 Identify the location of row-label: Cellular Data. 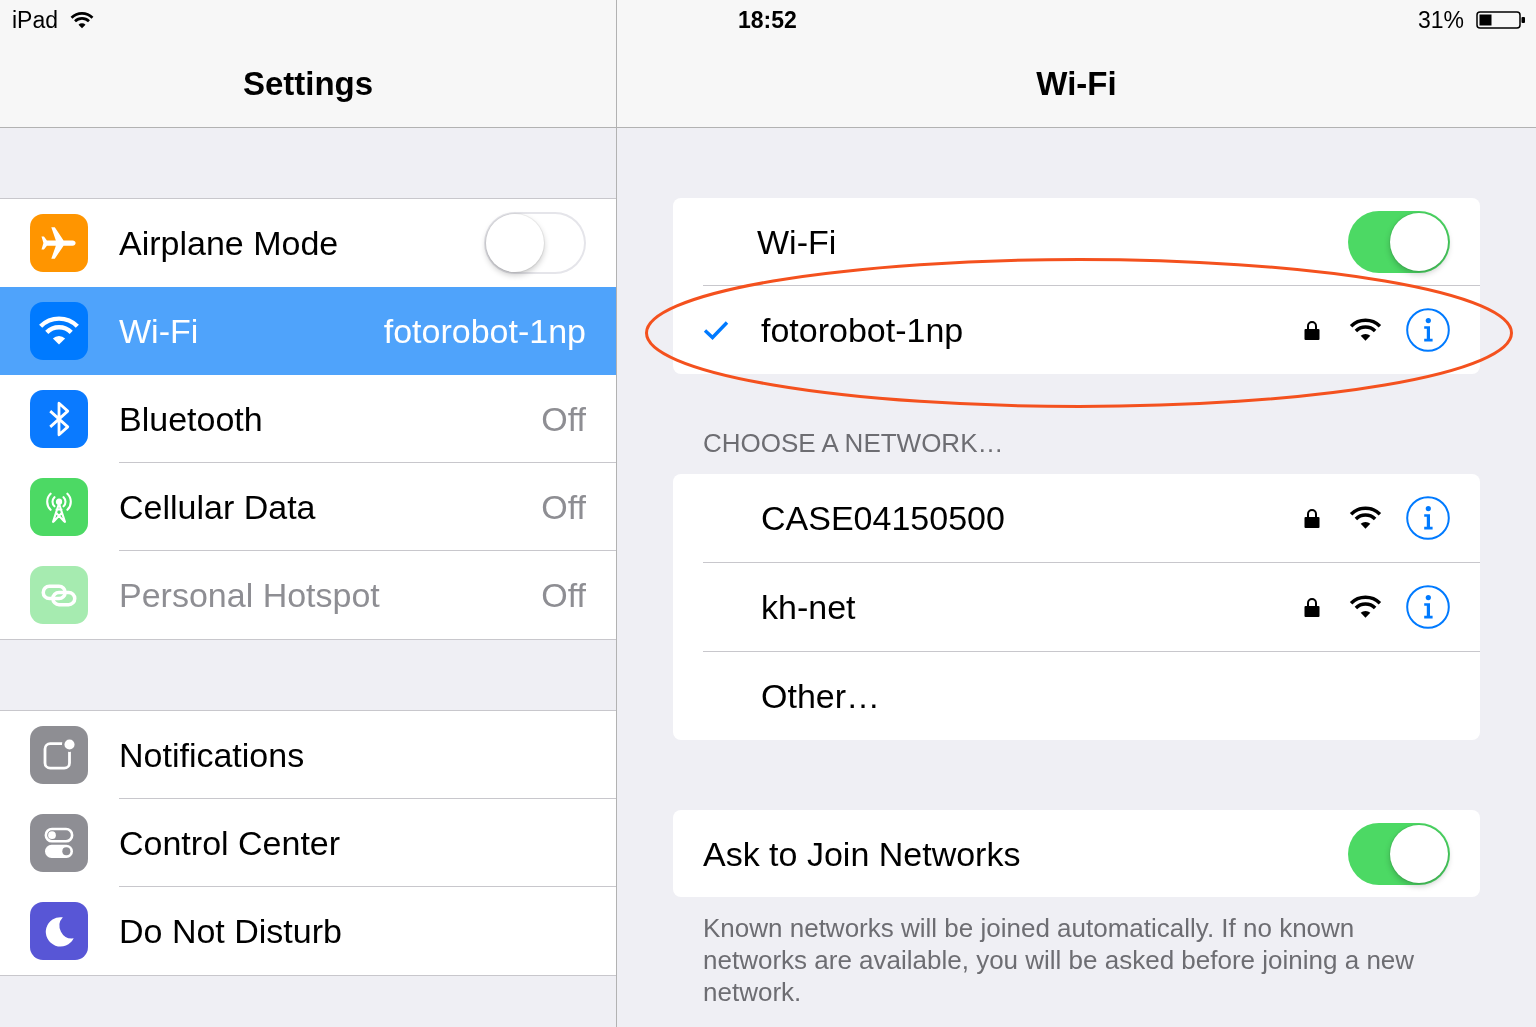
(217, 506).